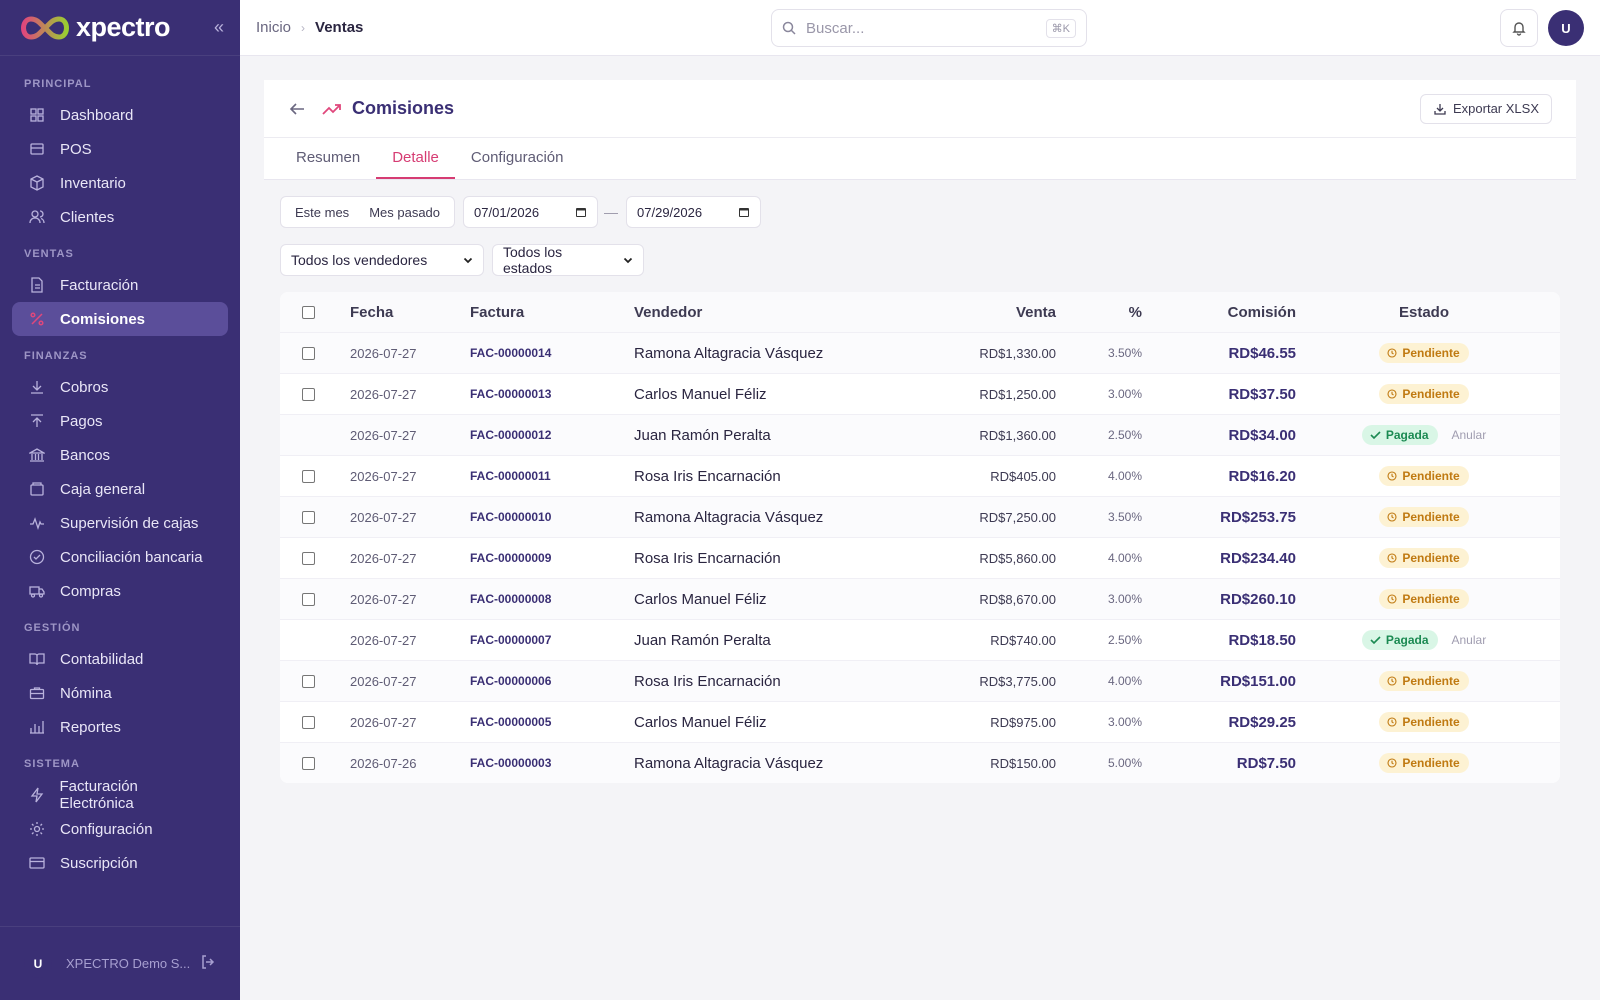 The image size is (1600, 1000). Describe the element at coordinates (328, 164) in the screenshot. I see `tab-resumen: Resumen` at that location.